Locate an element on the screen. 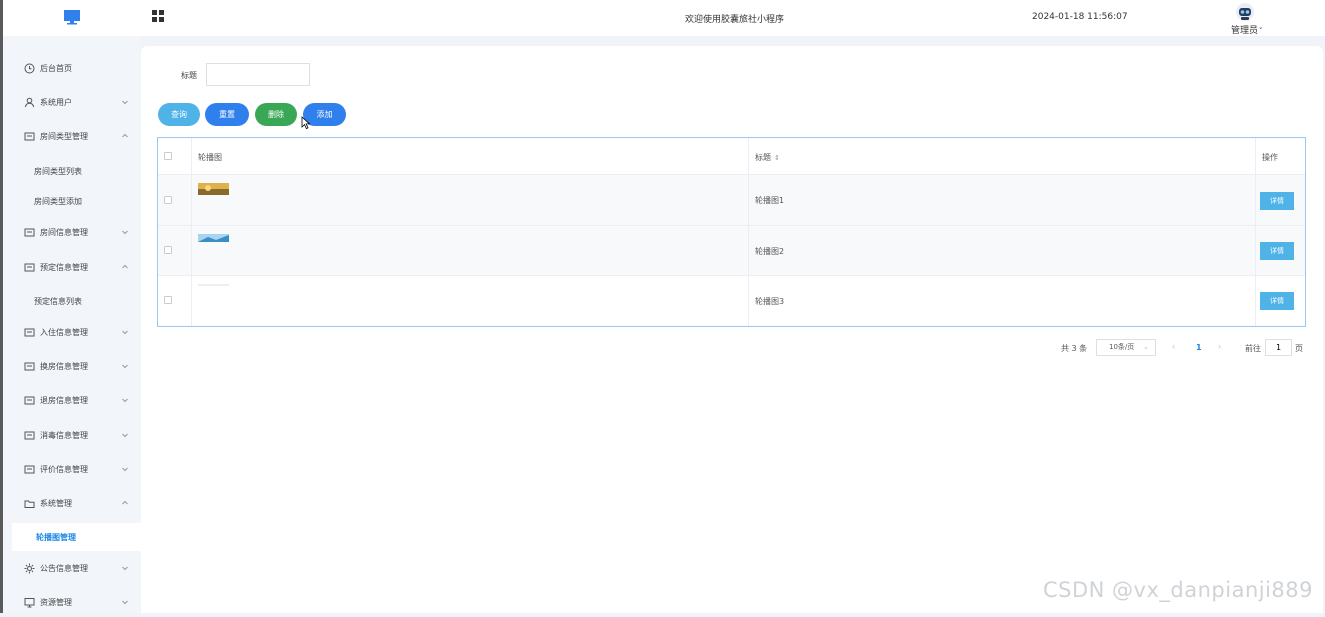  sidebar-item-system: 系统管理 is located at coordinates (72, 503).